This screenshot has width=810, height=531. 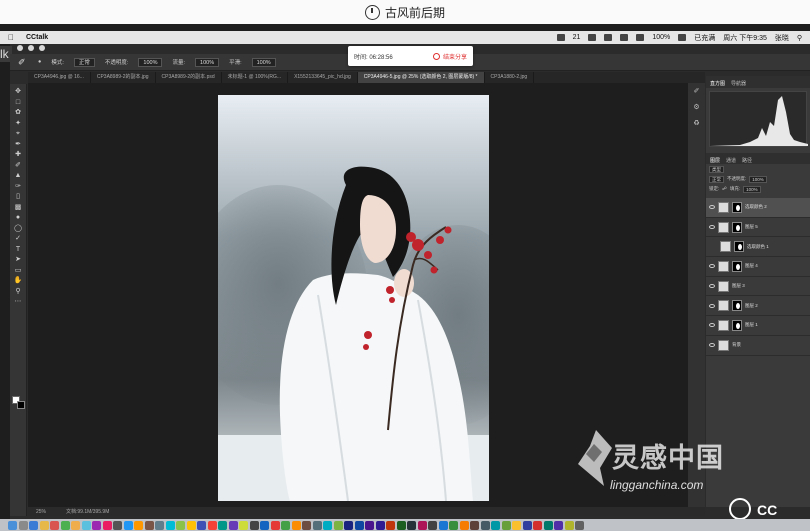 What do you see at coordinates (758, 346) in the screenshot?
I see `layer-row: 背景` at bounding box center [758, 346].